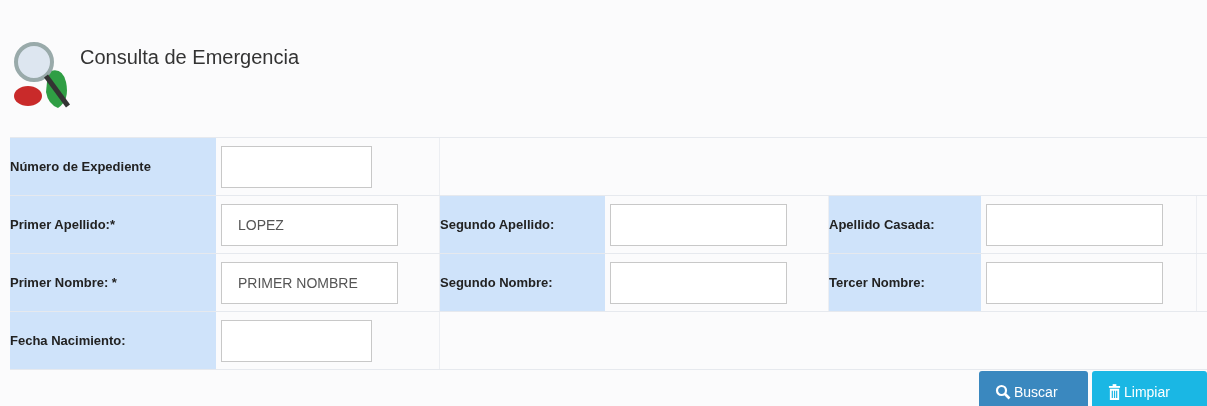  Describe the element at coordinates (882, 224) in the screenshot. I see `field-label: Apellido Casada:` at that location.